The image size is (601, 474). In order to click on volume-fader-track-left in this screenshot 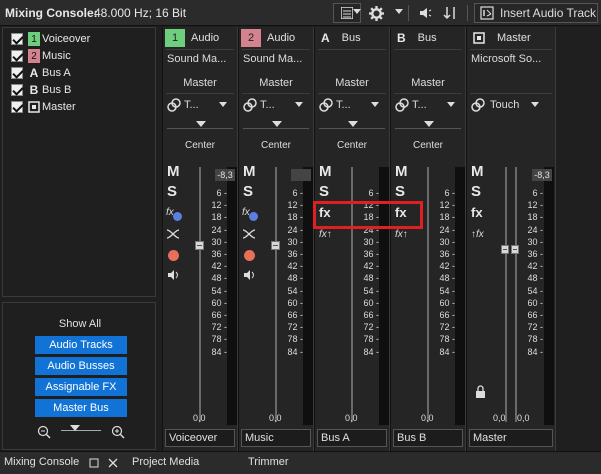, I will do `click(506, 294)`.